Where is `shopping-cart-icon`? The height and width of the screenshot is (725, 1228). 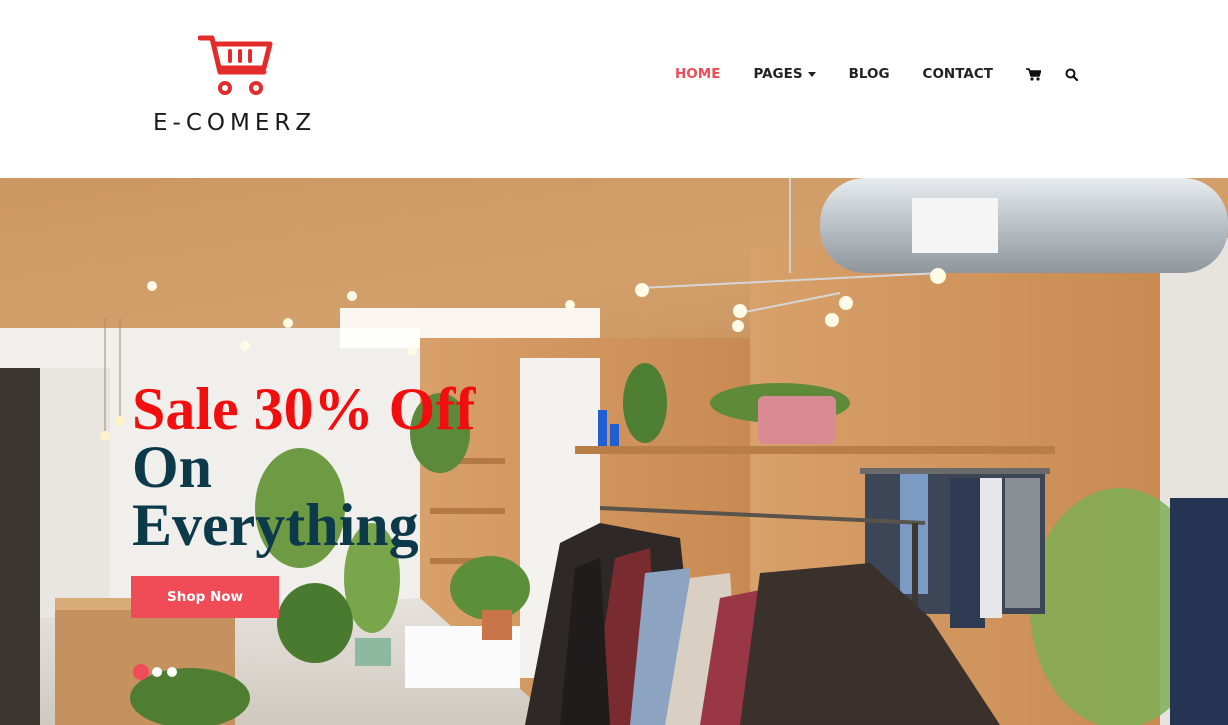 shopping-cart-icon is located at coordinates (235, 65).